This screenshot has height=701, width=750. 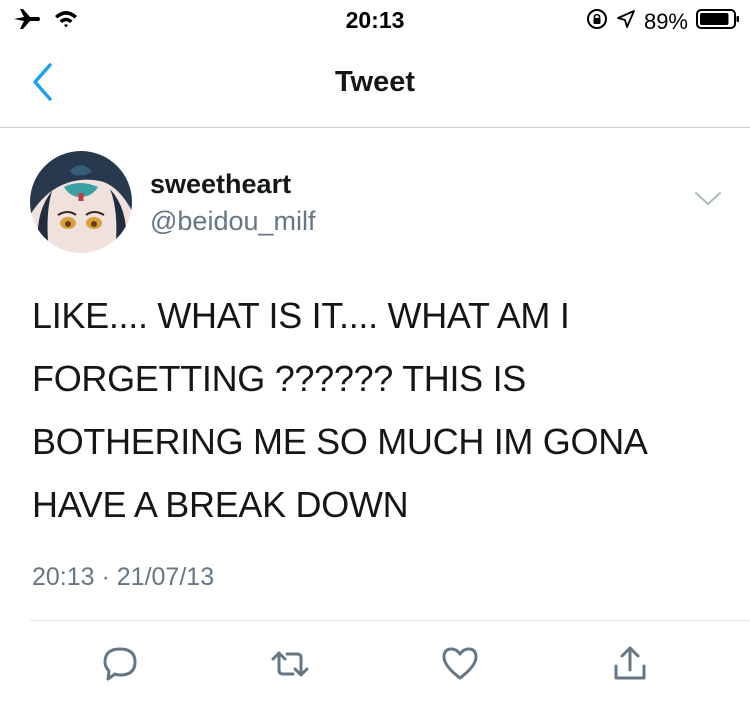 What do you see at coordinates (375, 667) in the screenshot?
I see `tweet-actions` at bounding box center [375, 667].